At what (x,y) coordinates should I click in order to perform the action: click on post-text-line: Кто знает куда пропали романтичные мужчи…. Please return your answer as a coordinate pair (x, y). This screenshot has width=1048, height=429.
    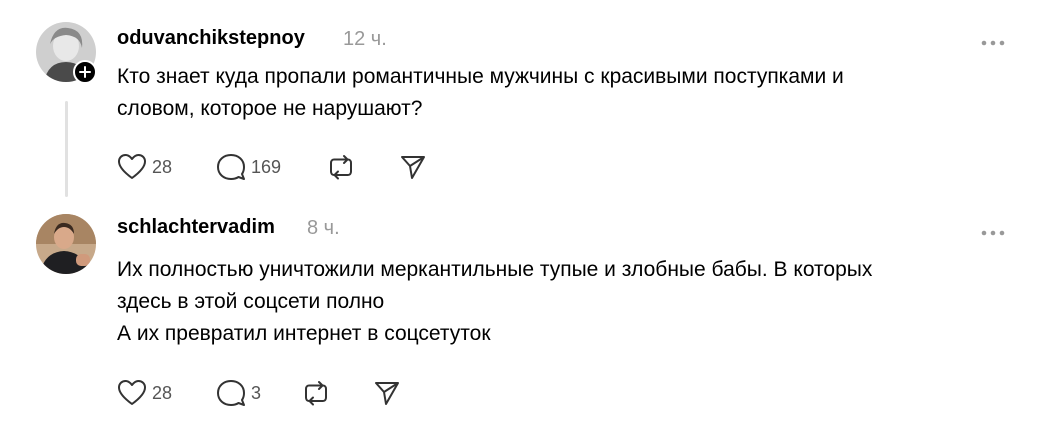
    Looking at the image, I should click on (480, 76).